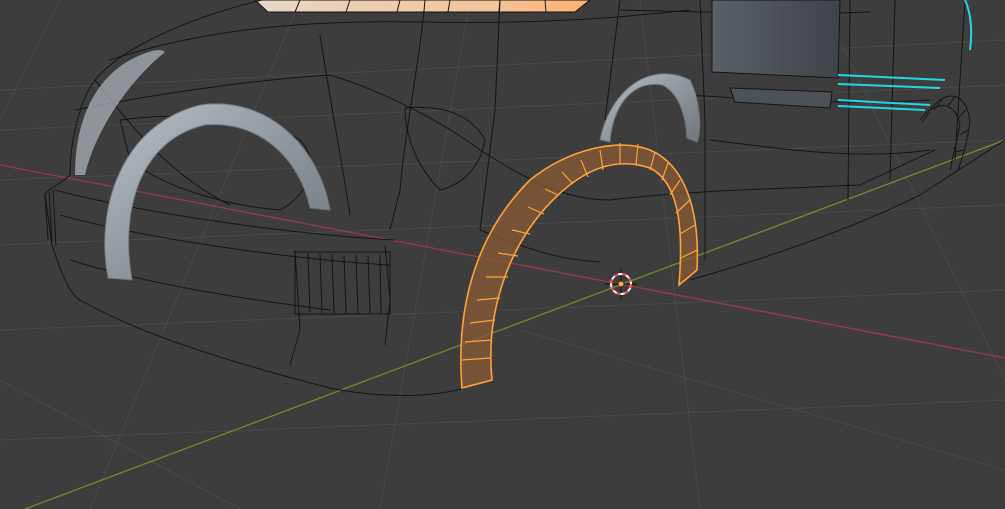 The width and height of the screenshot is (1005, 509). I want to click on rear-side-trim, so click(905, 55).